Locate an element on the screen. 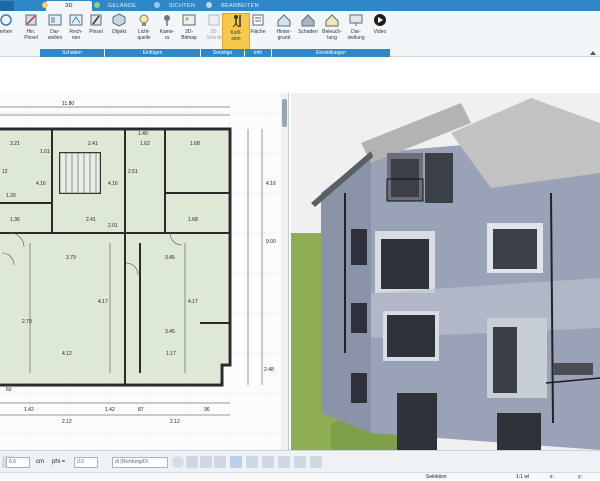 This screenshot has width=600, height=481. phi-label: phi = is located at coordinates (59, 462).